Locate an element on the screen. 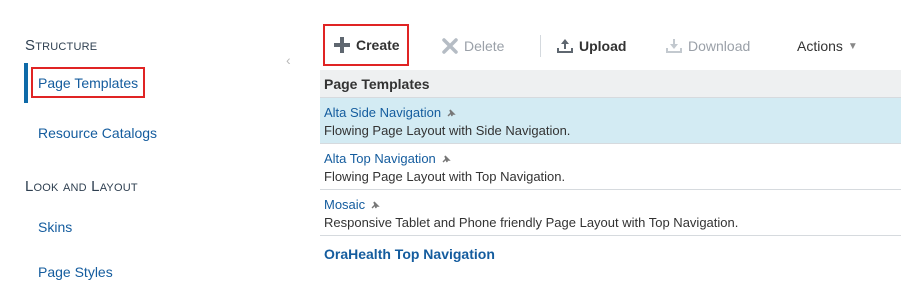 The height and width of the screenshot is (302, 901). toolbar: Create Delete Upload Download Actions ▼ is located at coordinates (610, 46).